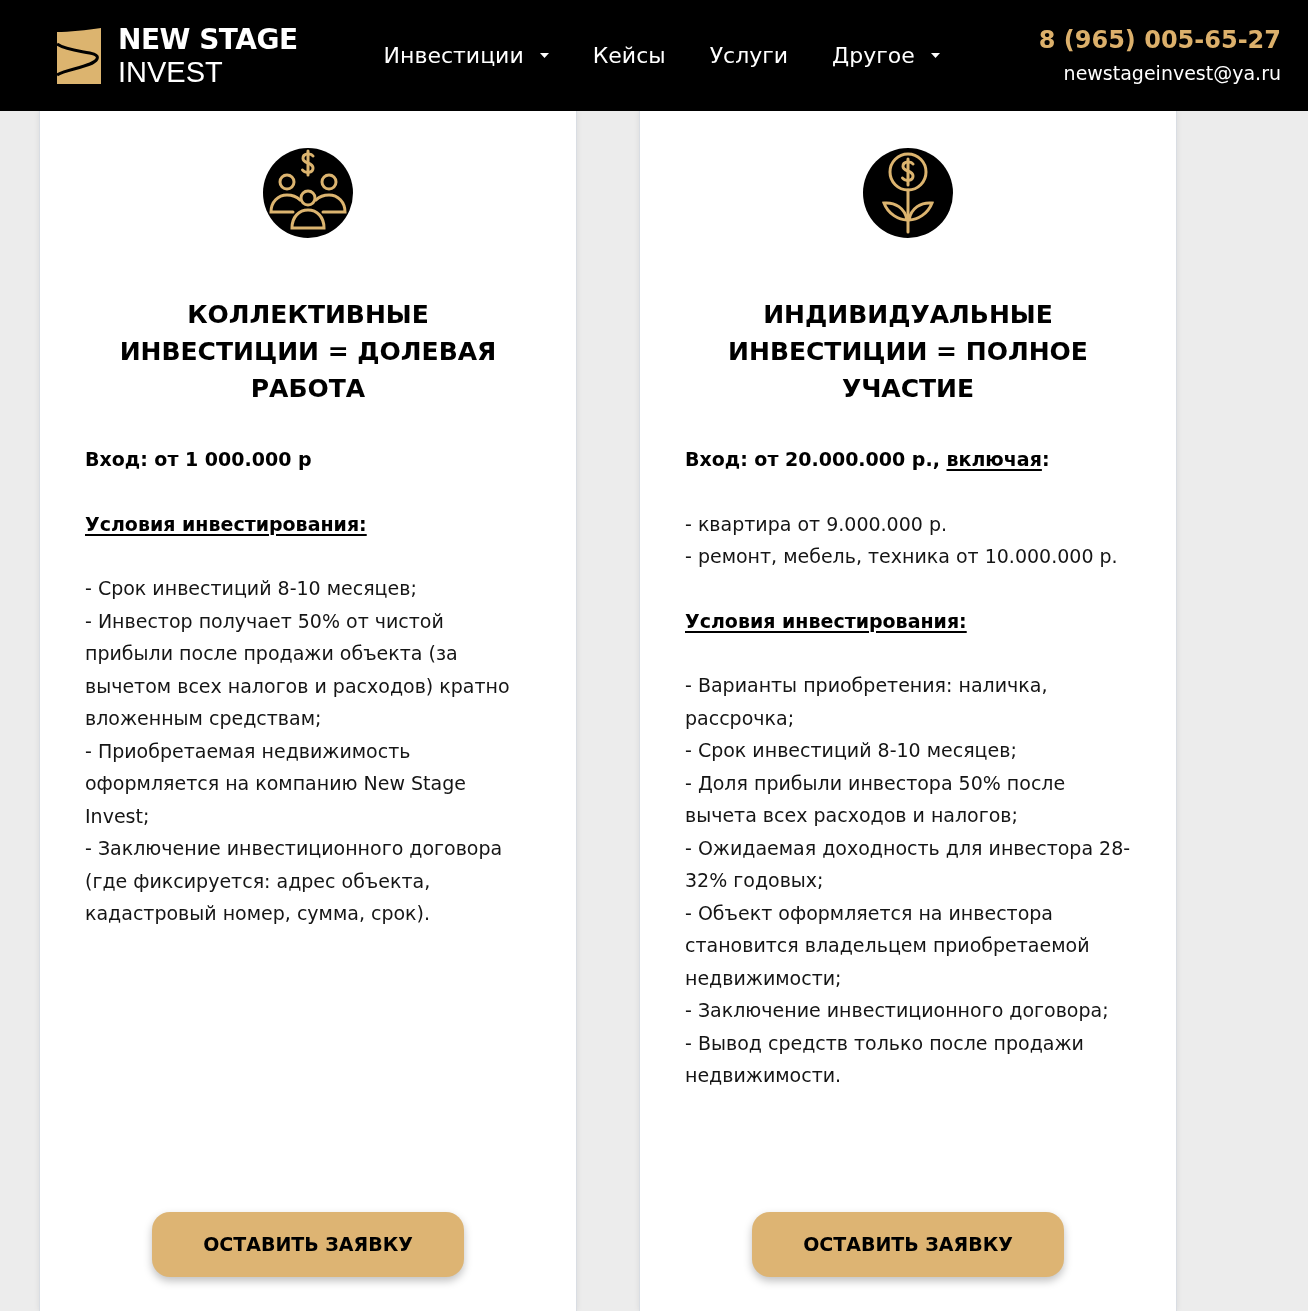 This screenshot has height=1311, width=1308. I want to click on email-link: newstageinvest@ya.ru, so click(1172, 72).